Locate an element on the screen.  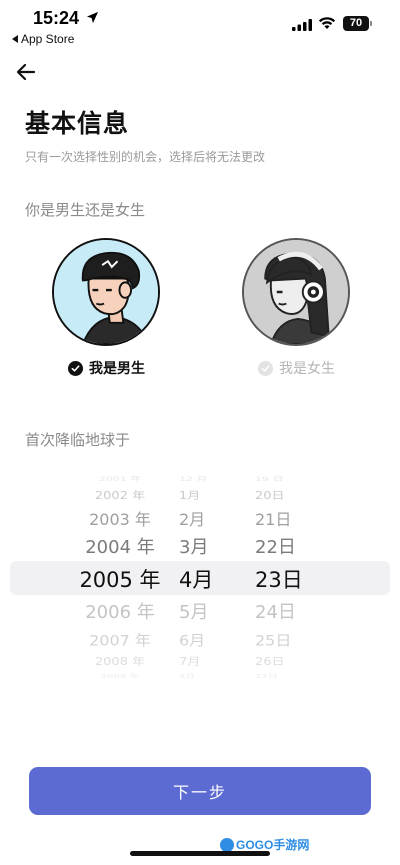
page-subtitle: 只有一次选择性别的机会，选择后将无法更改 is located at coordinates (145, 157).